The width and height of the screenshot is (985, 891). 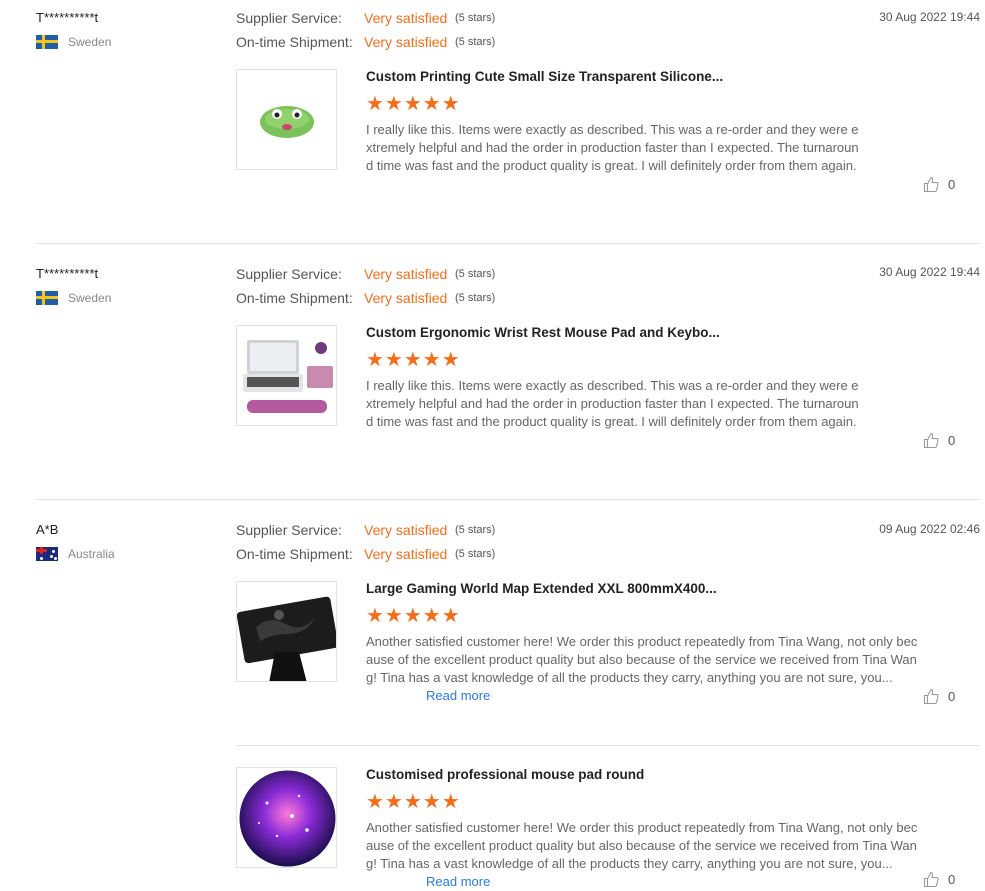 I want to click on reviewer-country: Australia, so click(x=75, y=554).